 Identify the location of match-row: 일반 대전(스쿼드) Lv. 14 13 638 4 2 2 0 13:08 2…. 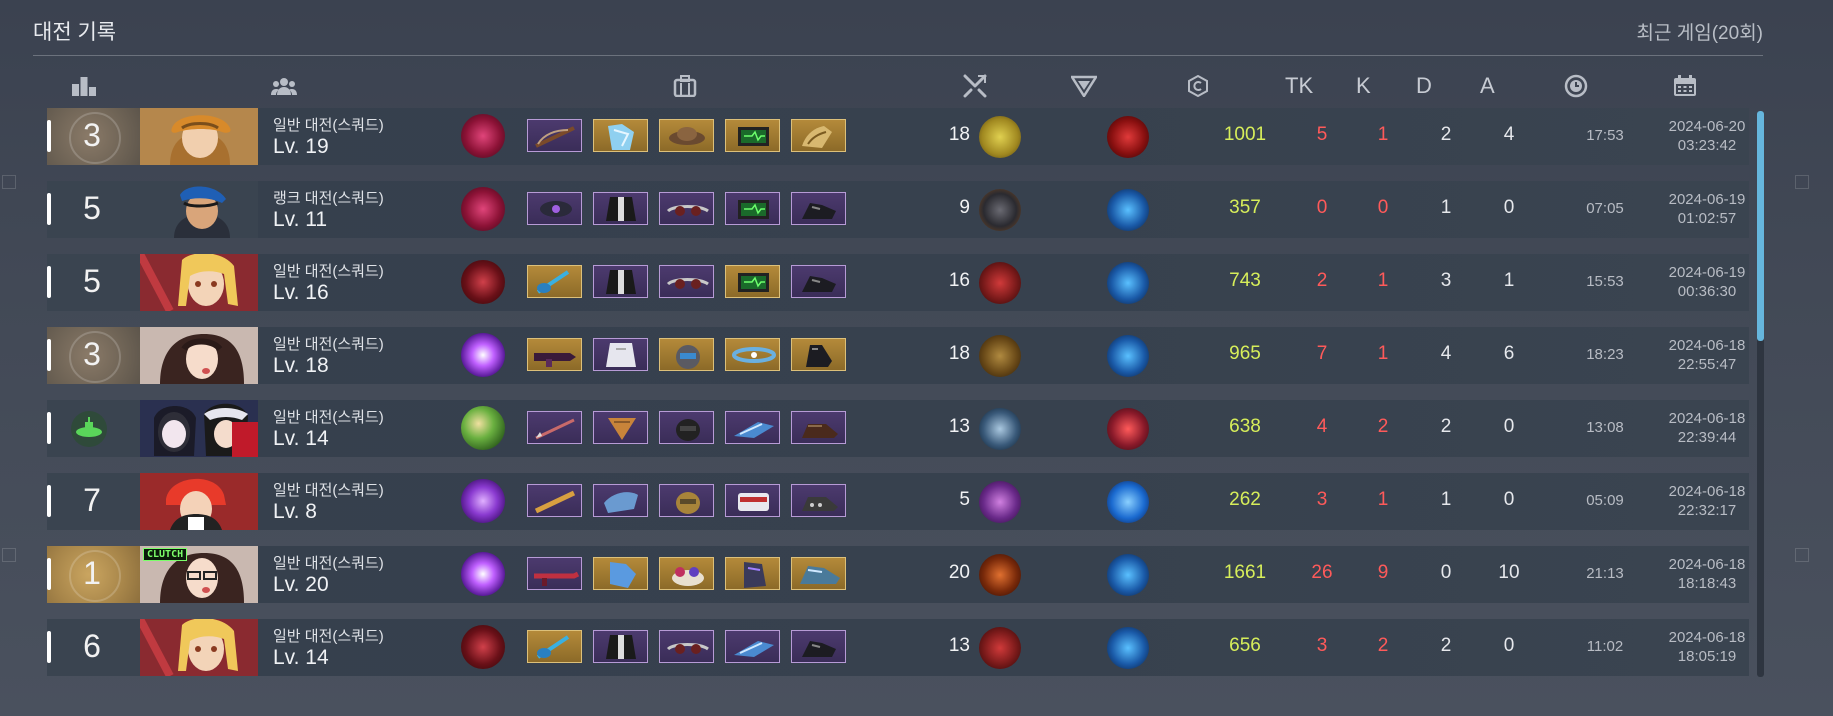
(898, 428).